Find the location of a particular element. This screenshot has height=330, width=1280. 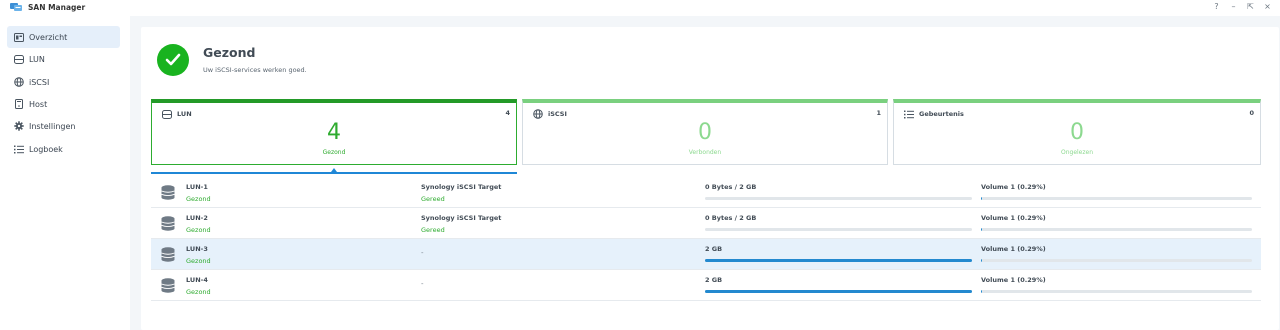

card-count: 1 is located at coordinates (878, 113).